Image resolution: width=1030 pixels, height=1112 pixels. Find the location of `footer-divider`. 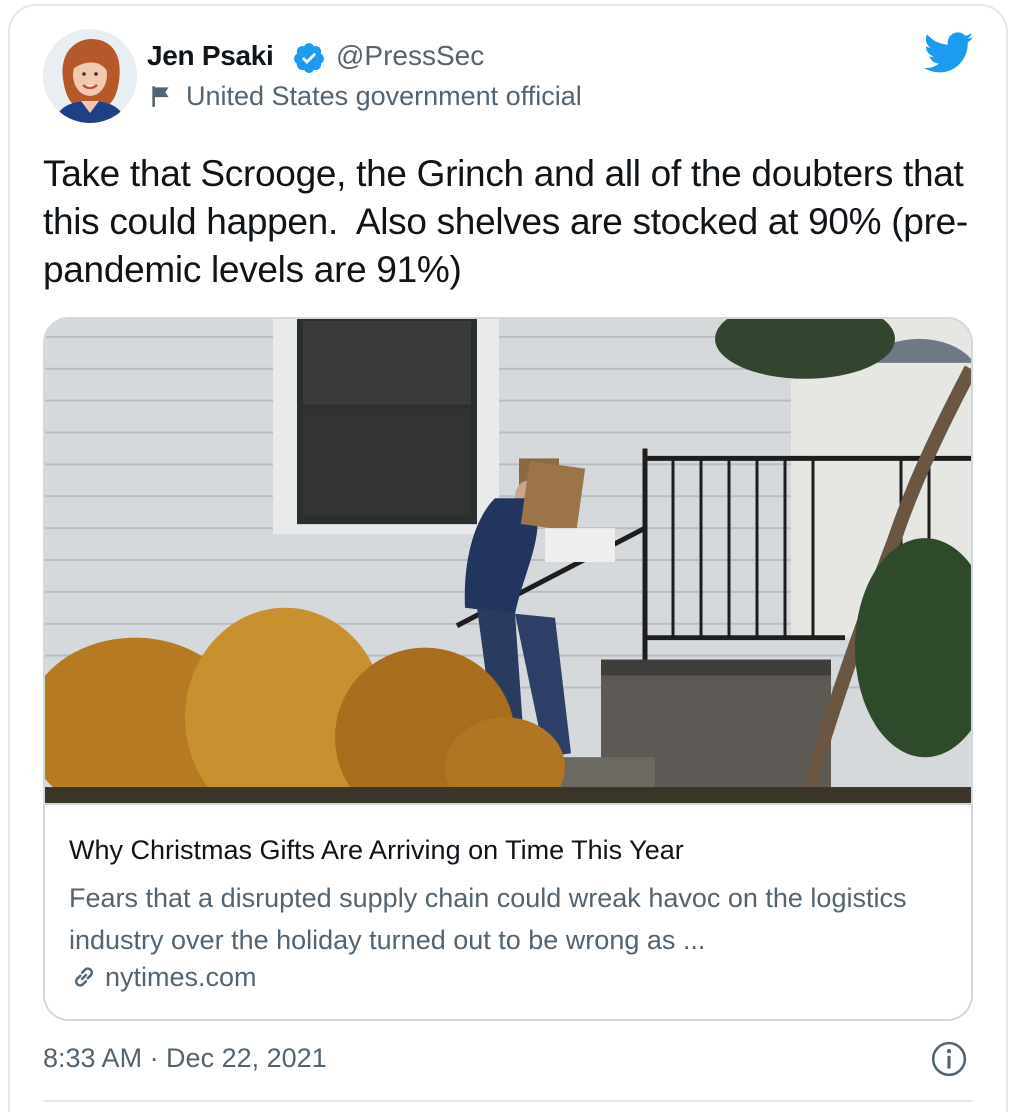

footer-divider is located at coordinates (508, 1101).